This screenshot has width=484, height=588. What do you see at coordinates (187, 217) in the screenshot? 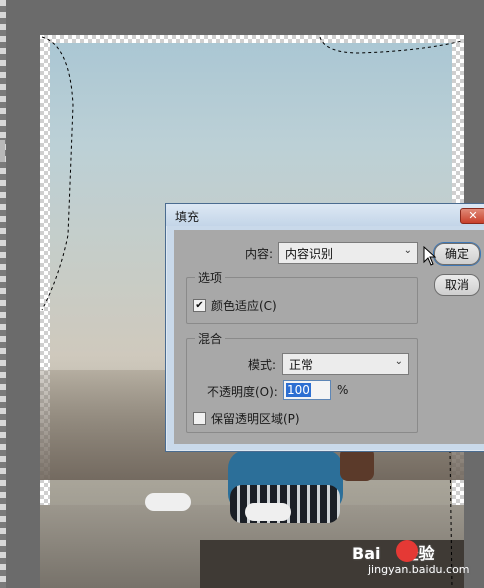
I see `dialog-title: 填充` at bounding box center [187, 217].